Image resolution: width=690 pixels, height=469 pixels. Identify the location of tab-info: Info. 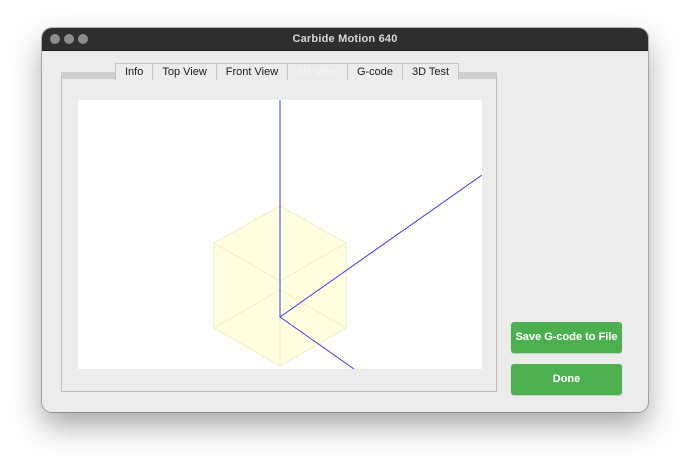
(135, 72).